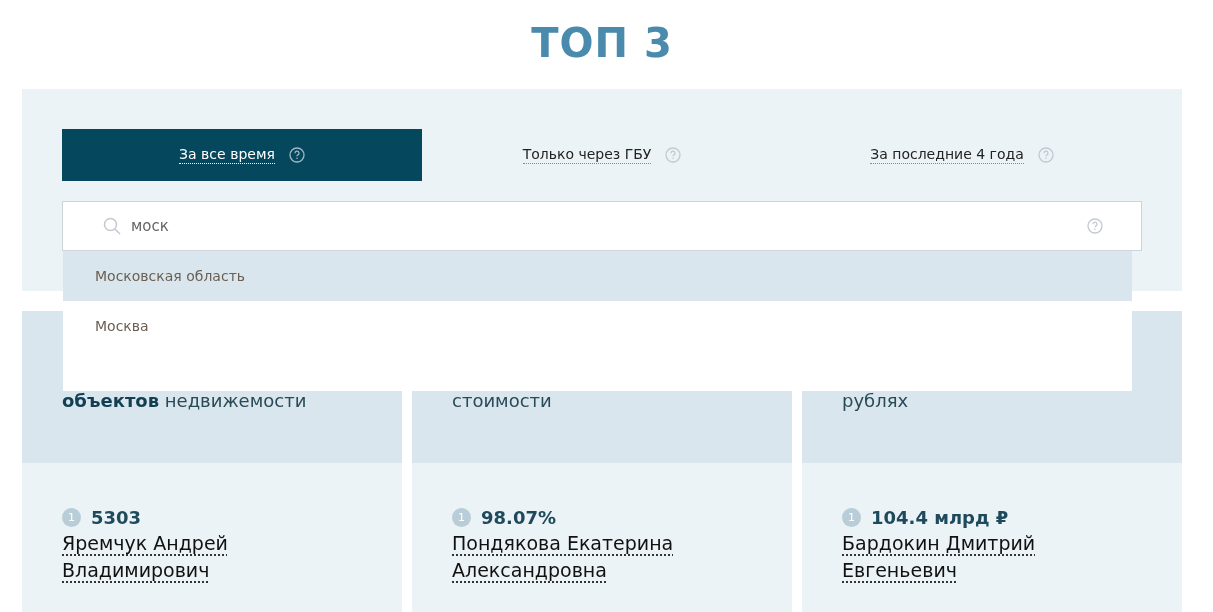  I want to click on person-link: Бардокин Дмитрий Евгеньевич, so click(967, 557).